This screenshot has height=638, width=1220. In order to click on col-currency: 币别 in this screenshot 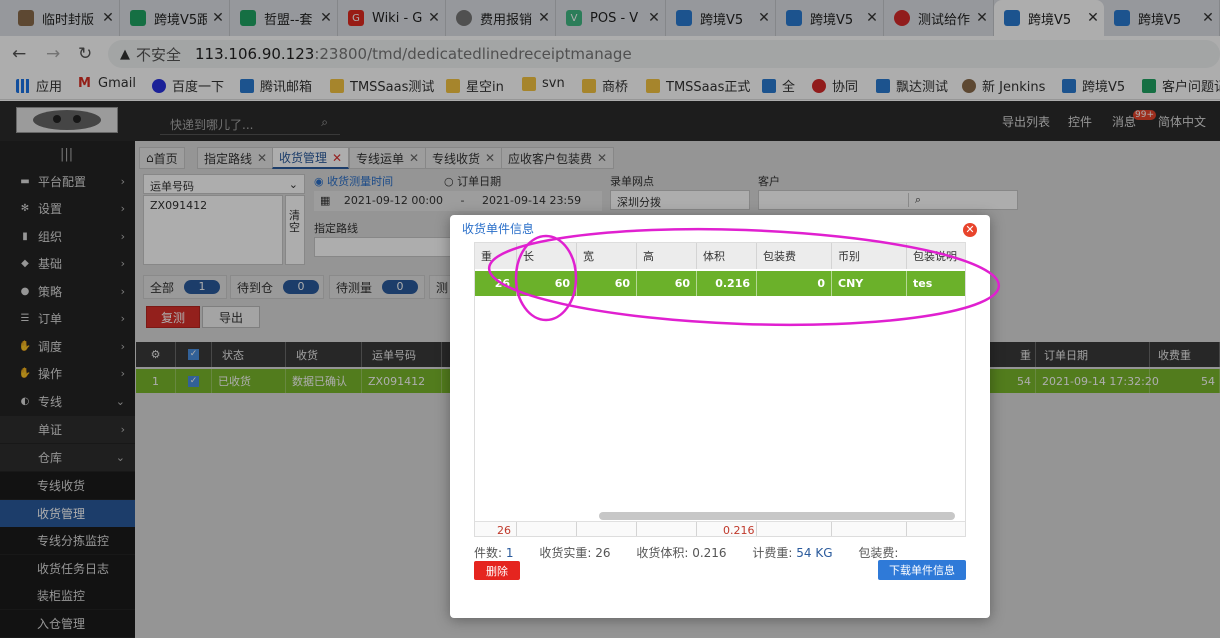, I will do `click(869, 256)`.